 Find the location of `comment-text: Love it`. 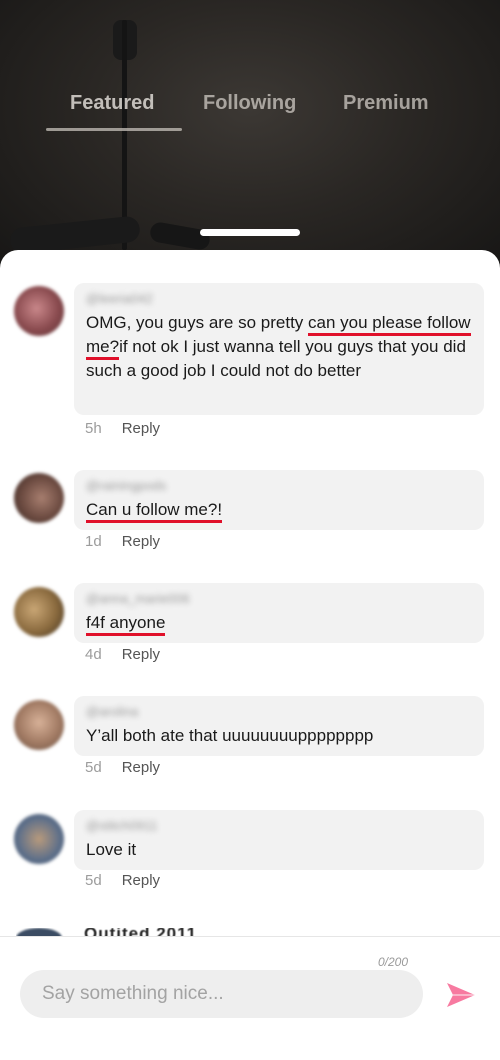

comment-text: Love it is located at coordinates (279, 850).